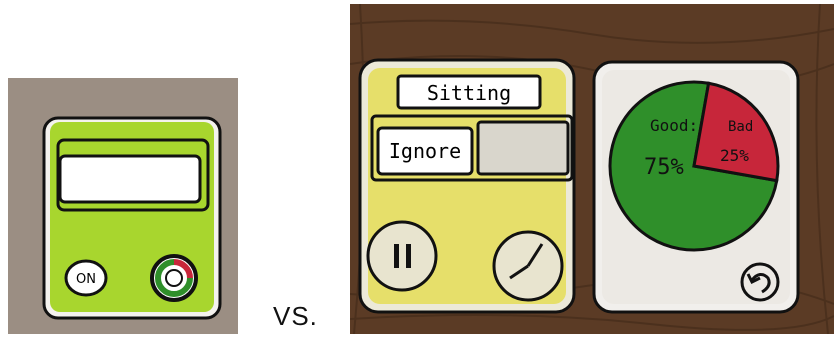 This screenshot has width=835, height=337. What do you see at coordinates (295, 316) in the screenshot?
I see `versus-label: VS.` at bounding box center [295, 316].